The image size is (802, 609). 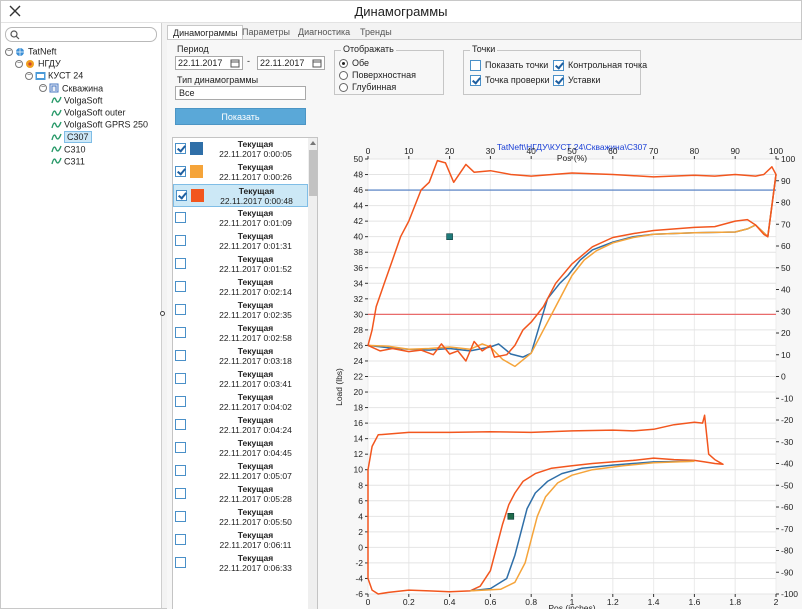 I want to click on measurement-time: 22.11.2017 0:05:50, so click(x=255, y=522).